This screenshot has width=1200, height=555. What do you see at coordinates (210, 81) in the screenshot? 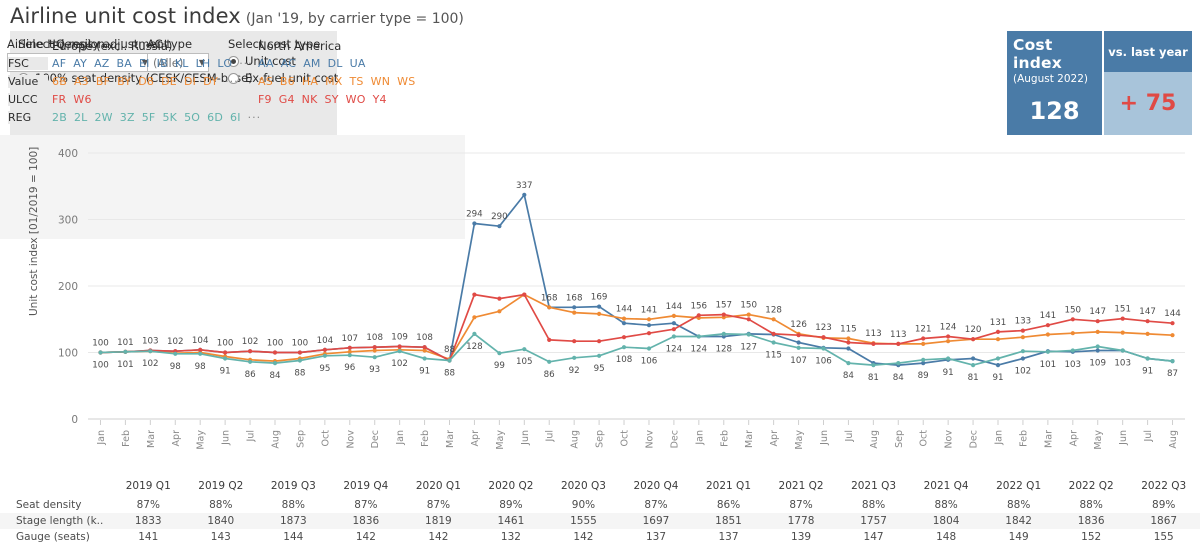
I see `airline-code-DY: DY` at bounding box center [210, 81].